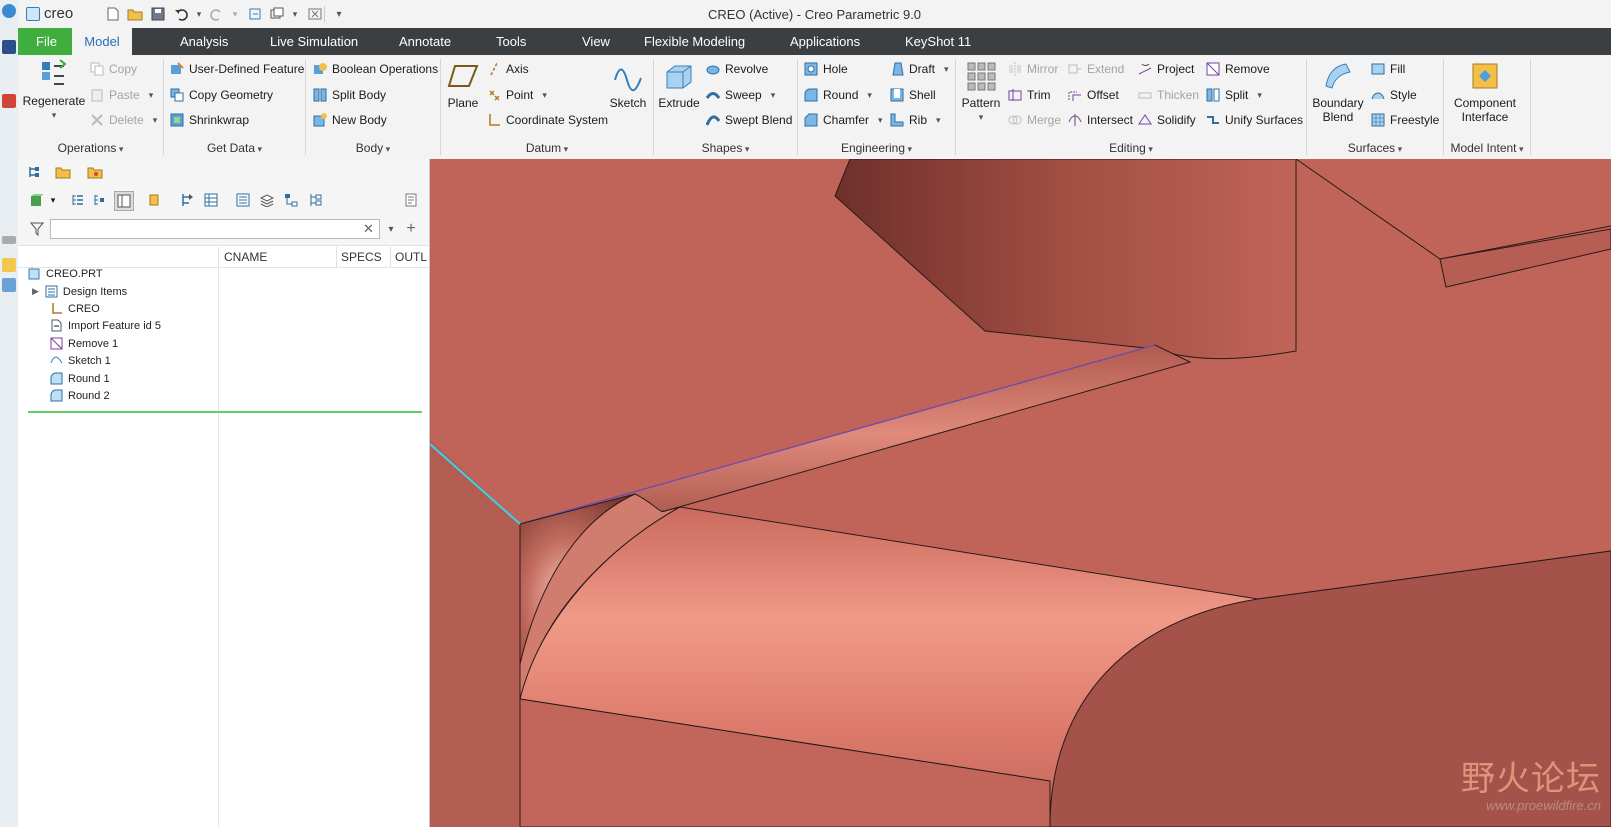 The width and height of the screenshot is (1611, 827). I want to click on tab-view: View, so click(596, 41).